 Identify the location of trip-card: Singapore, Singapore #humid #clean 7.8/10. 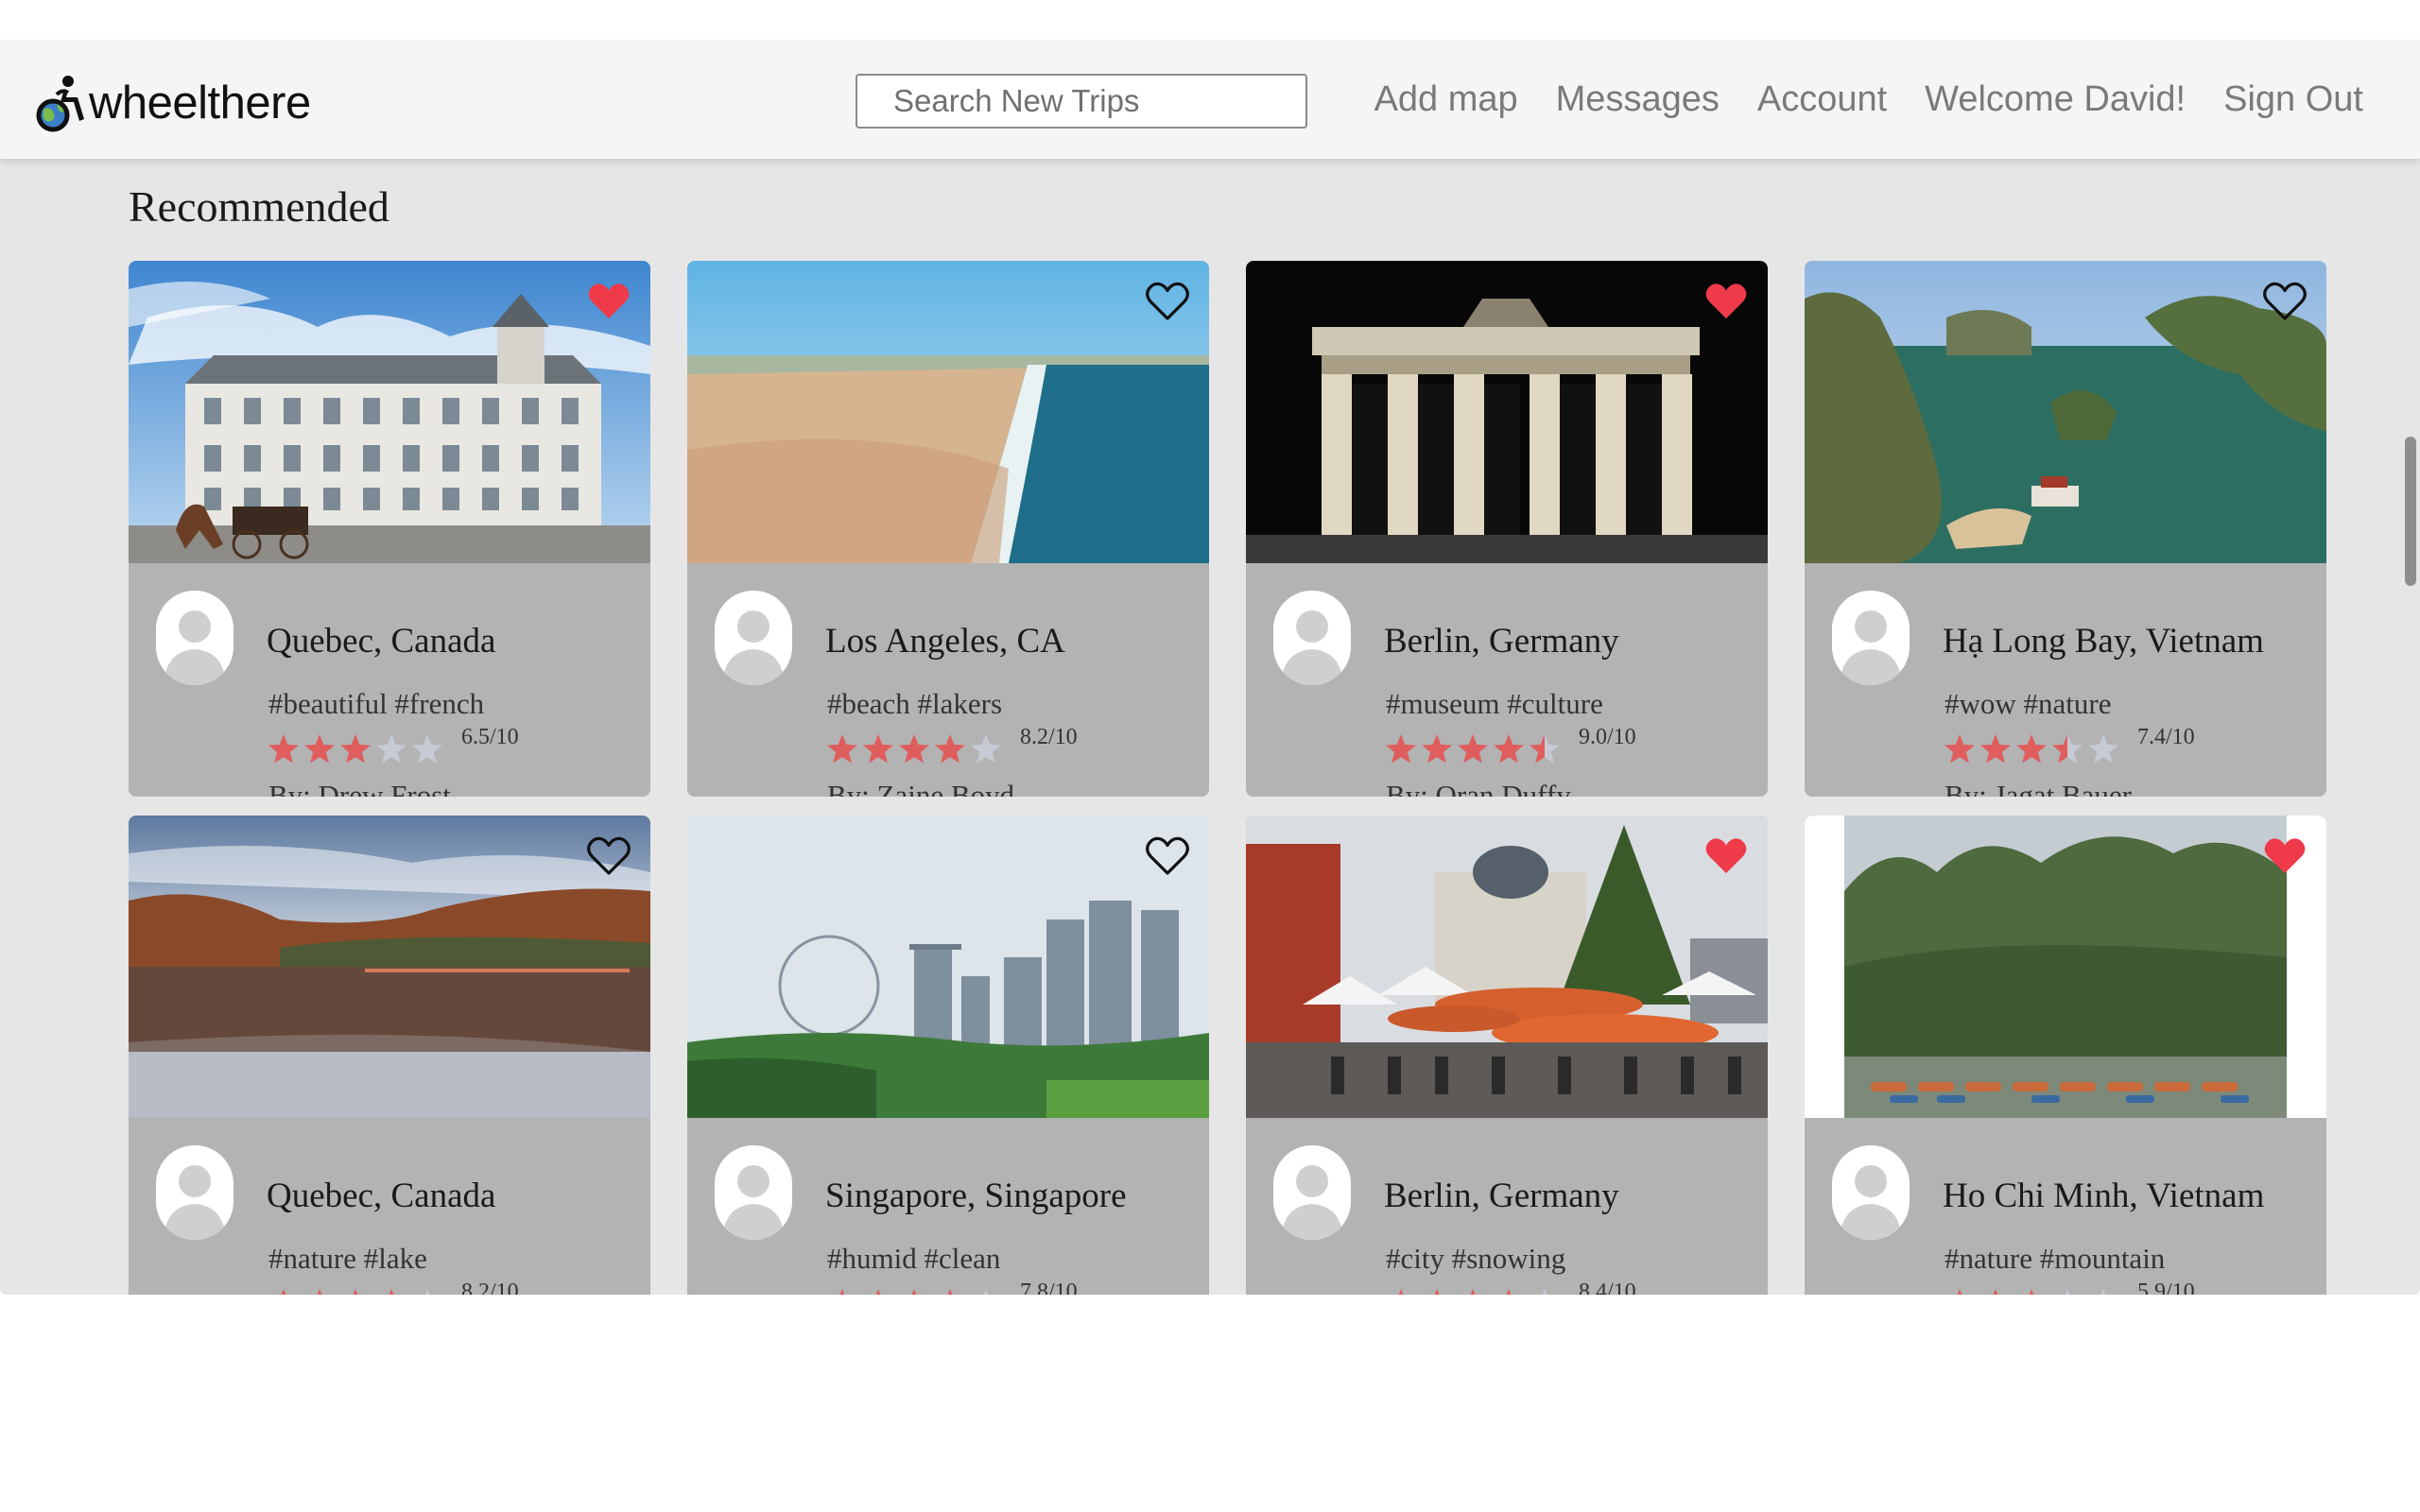
(948, 1055).